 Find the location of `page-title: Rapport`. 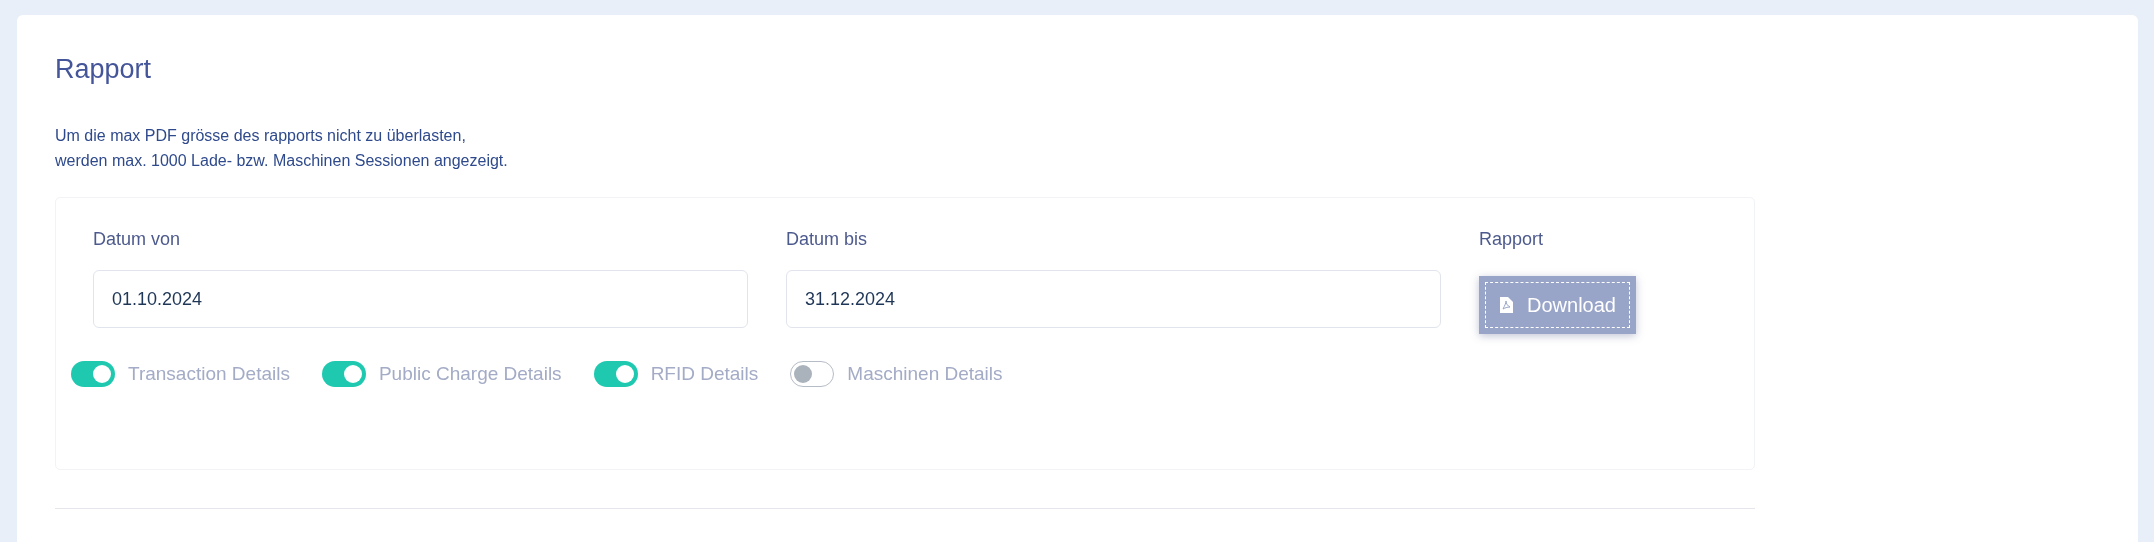

page-title: Rapport is located at coordinates (104, 69).